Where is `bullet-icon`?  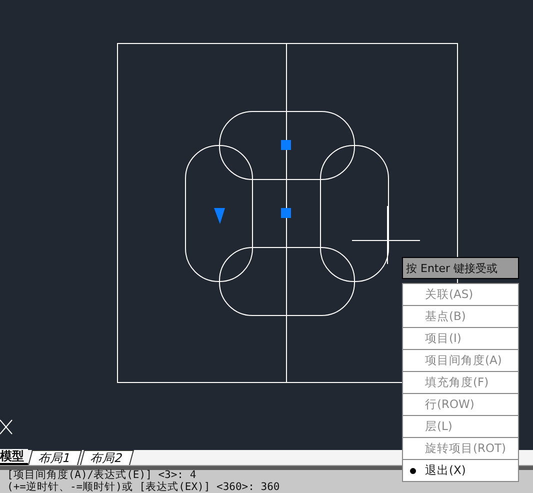
bullet-icon is located at coordinates (413, 471).